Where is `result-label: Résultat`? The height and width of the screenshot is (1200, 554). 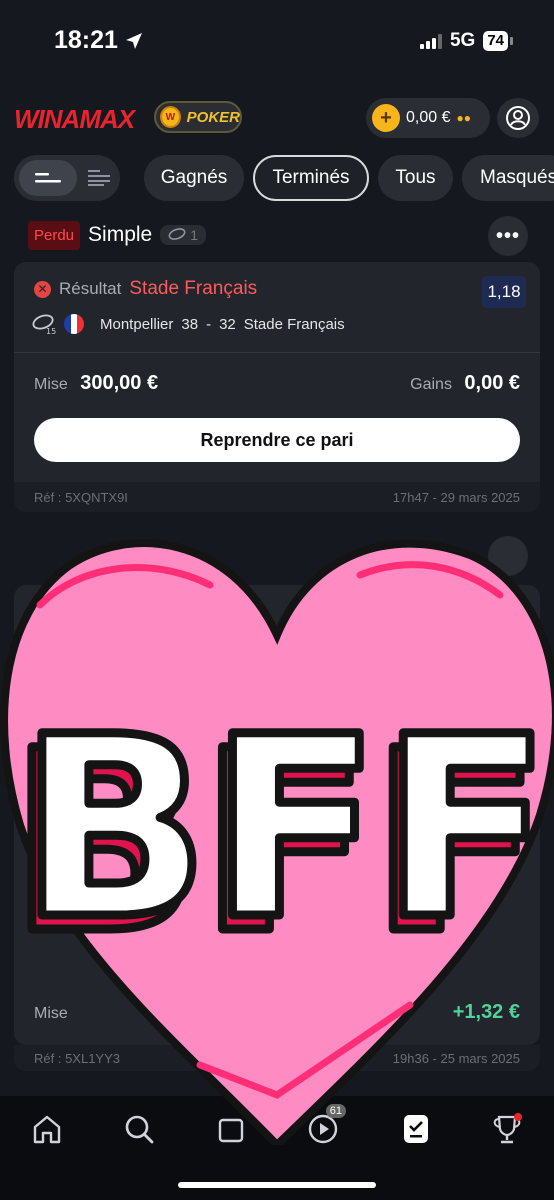
result-label: Résultat is located at coordinates (90, 288).